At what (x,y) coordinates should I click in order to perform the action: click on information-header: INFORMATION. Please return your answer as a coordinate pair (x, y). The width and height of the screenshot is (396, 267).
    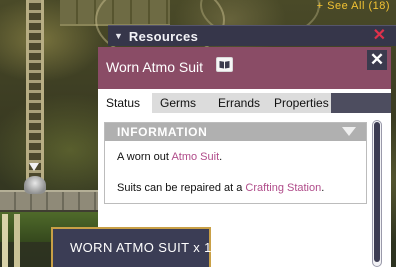
    Looking at the image, I should click on (235, 132).